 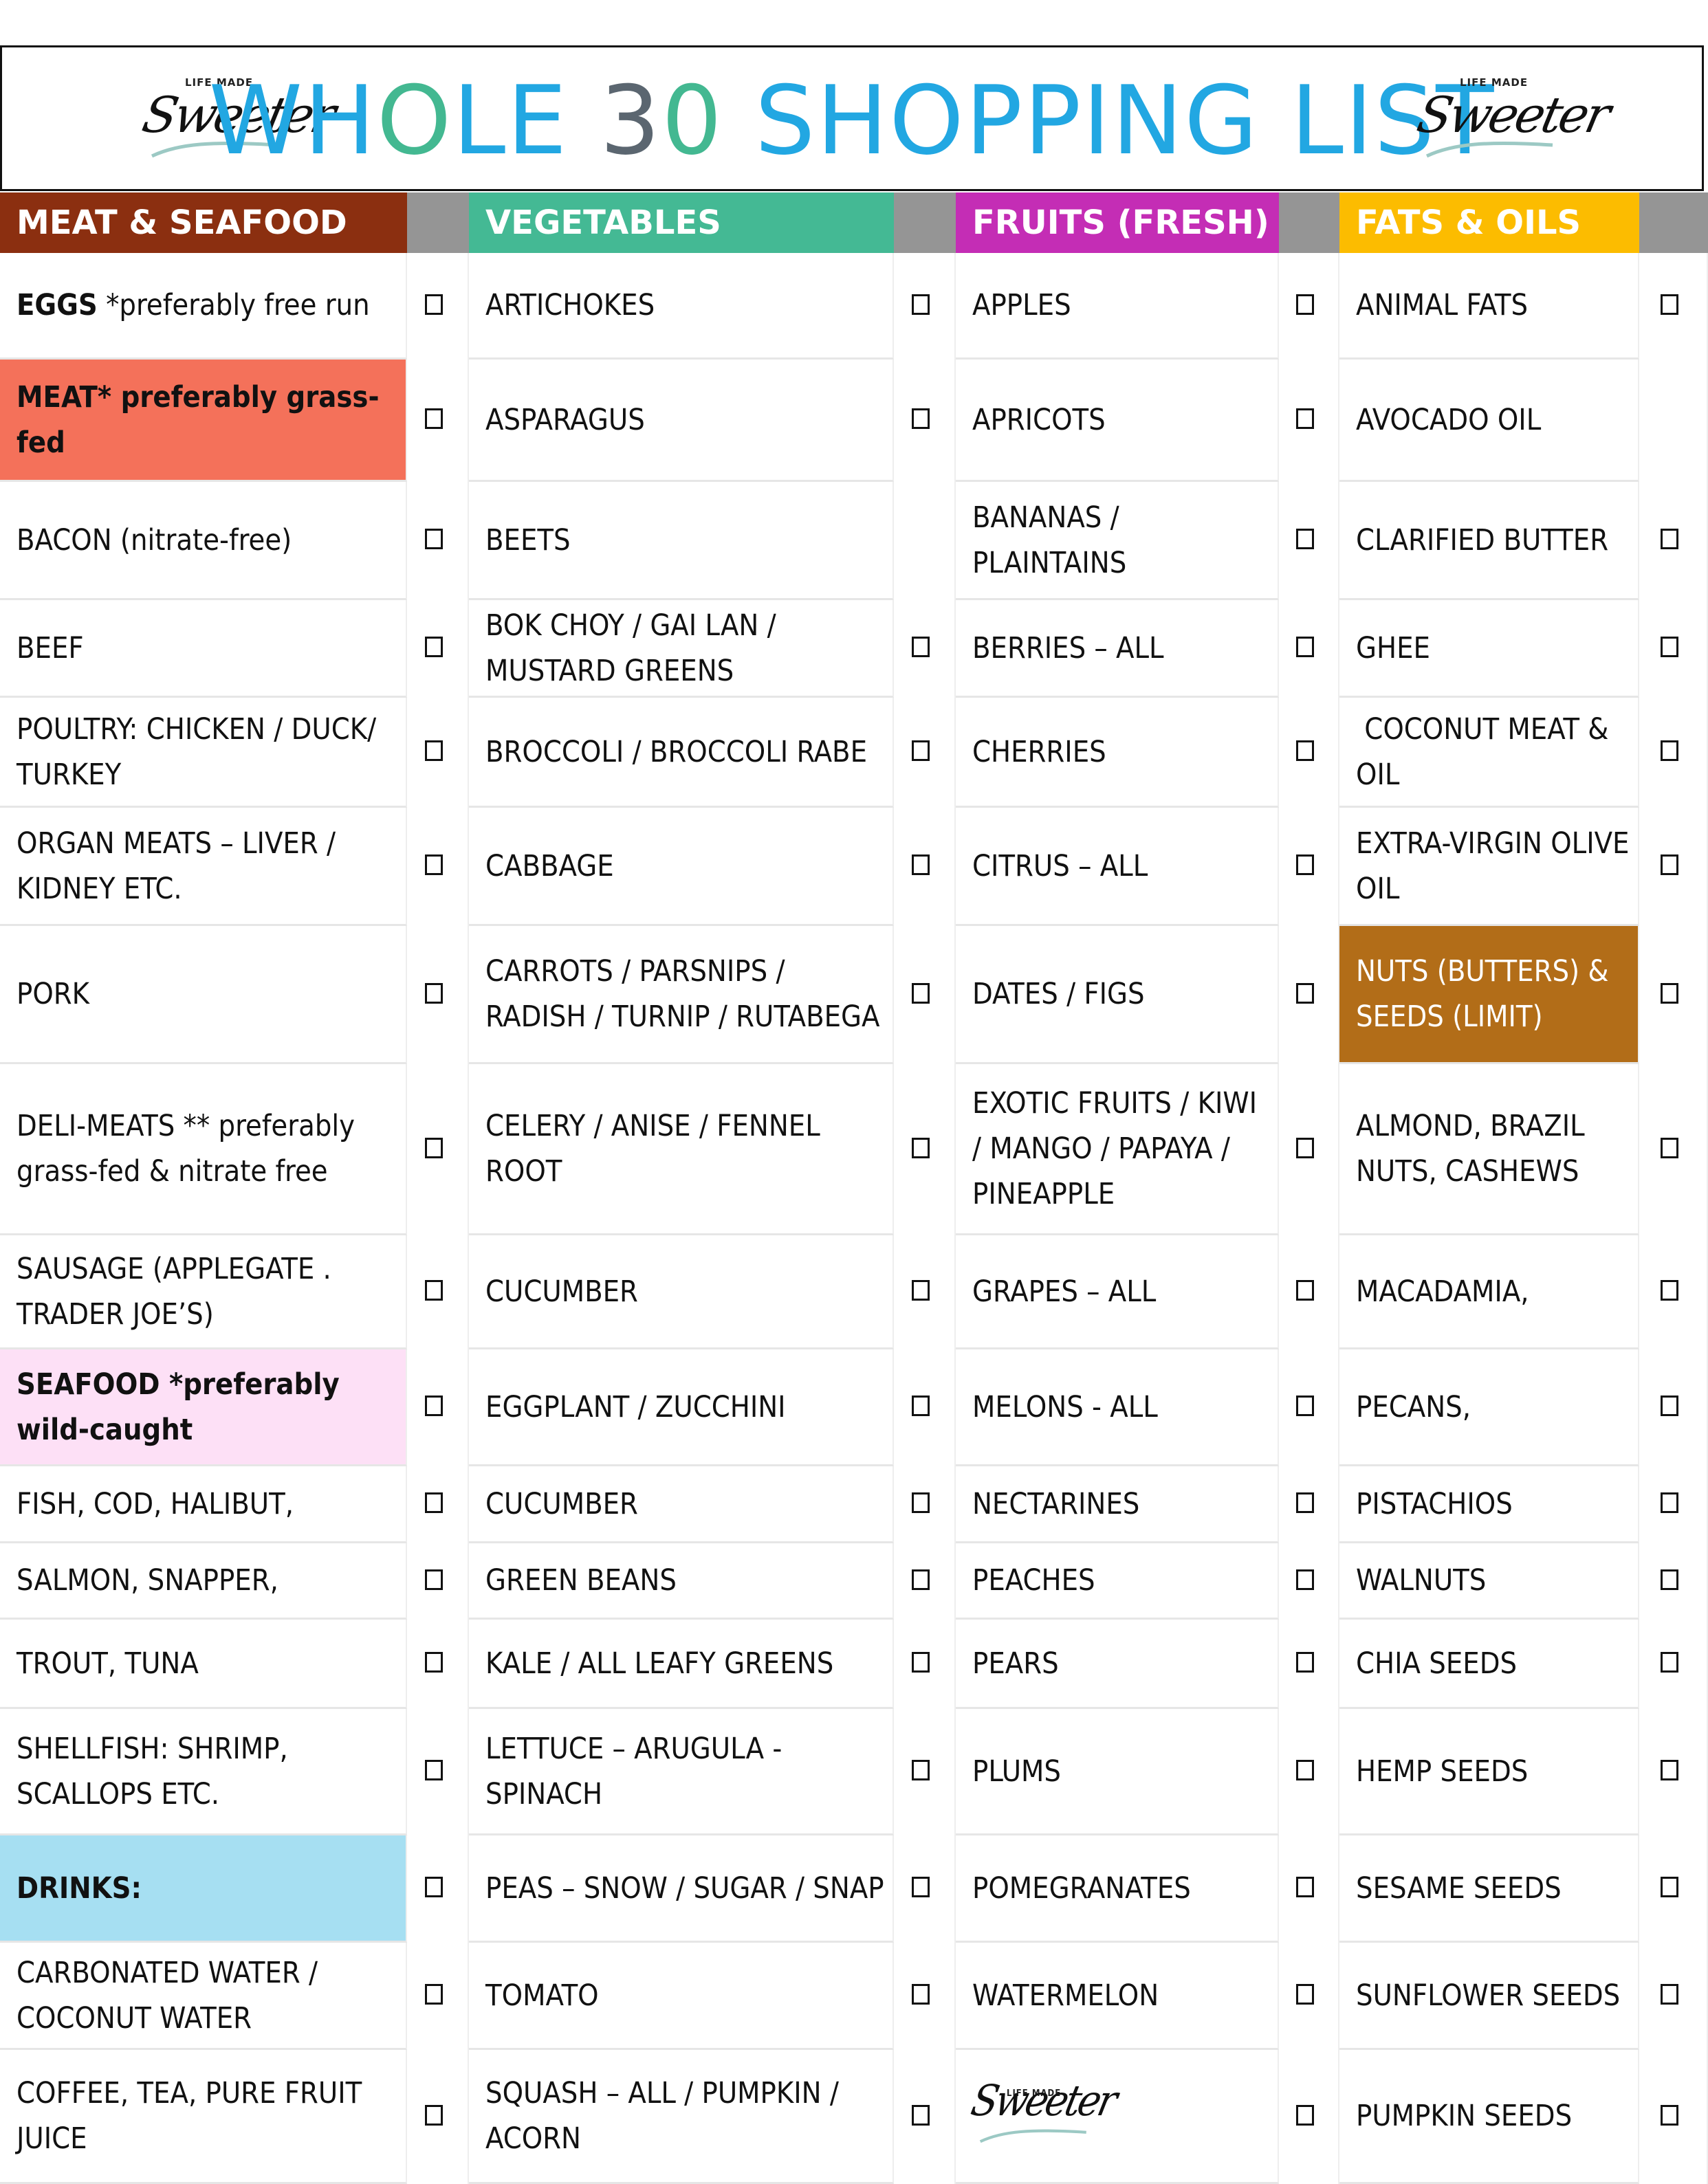 I want to click on list-item: PUMPKIN SEEDS, so click(x=1489, y=2117).